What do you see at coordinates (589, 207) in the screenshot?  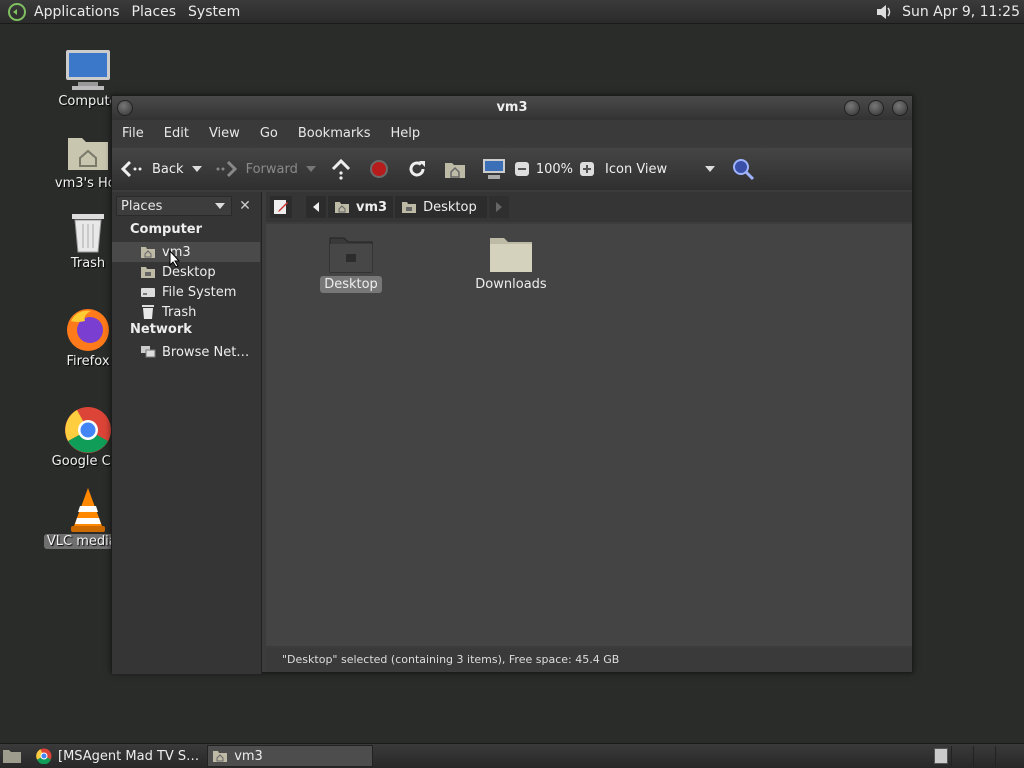 I see `location-bar: vm3 Desktop` at bounding box center [589, 207].